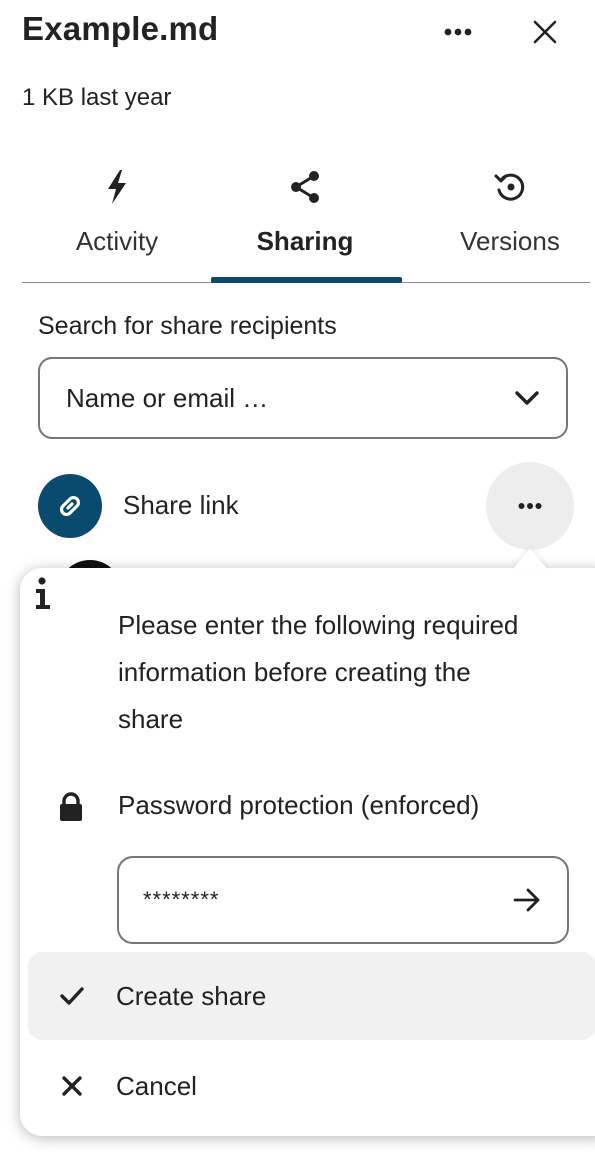 The width and height of the screenshot is (595, 1169). What do you see at coordinates (156, 1085) in the screenshot?
I see `cancel-label: Cancel` at bounding box center [156, 1085].